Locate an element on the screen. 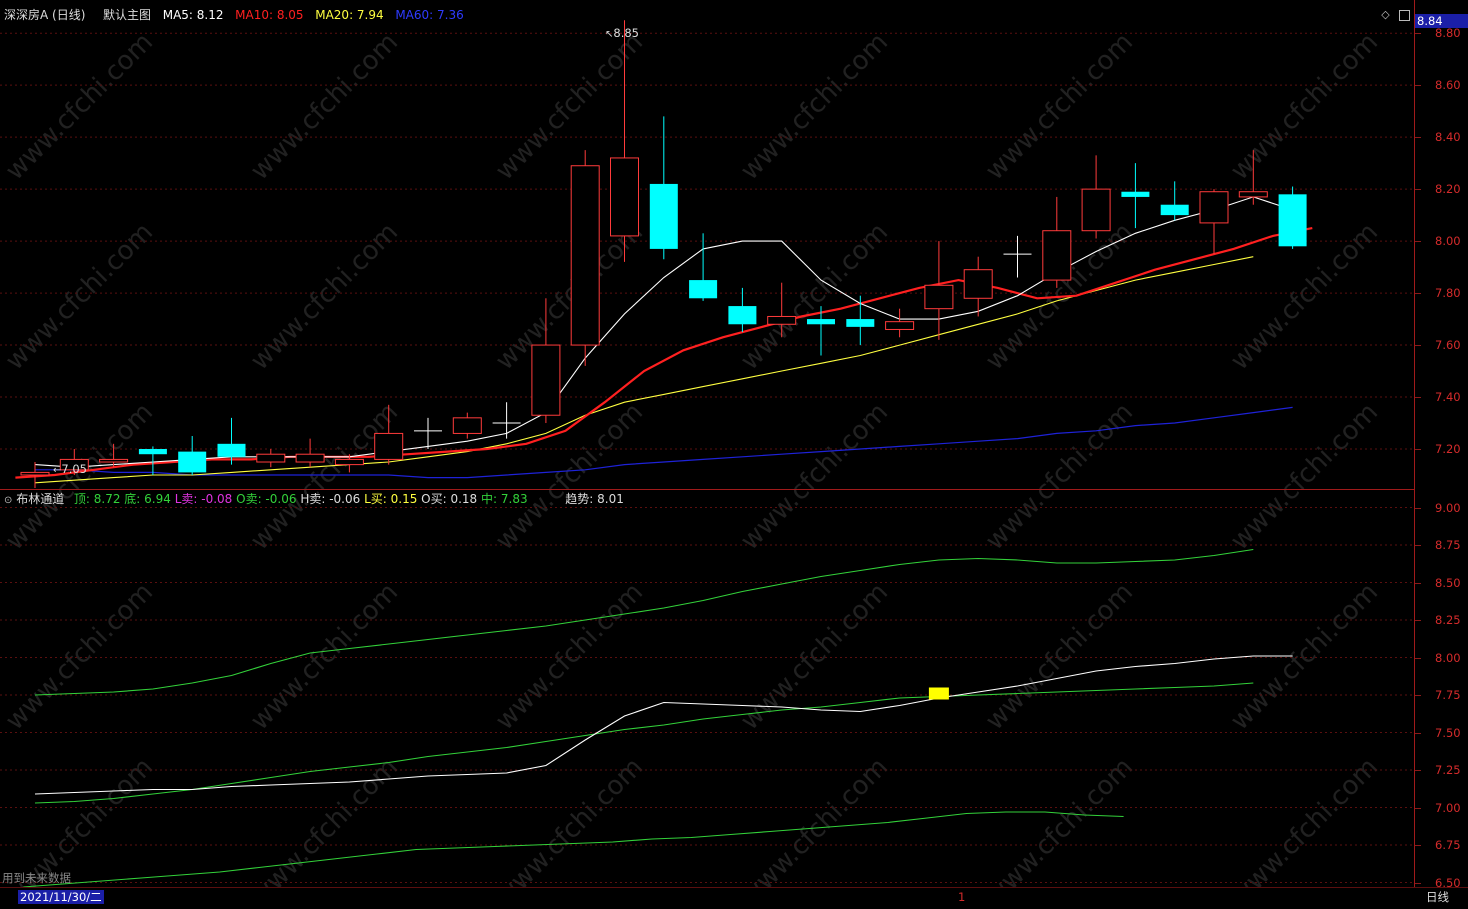 The height and width of the screenshot is (909, 1468). price-tick-label: 7.20 is located at coordinates (1448, 449).